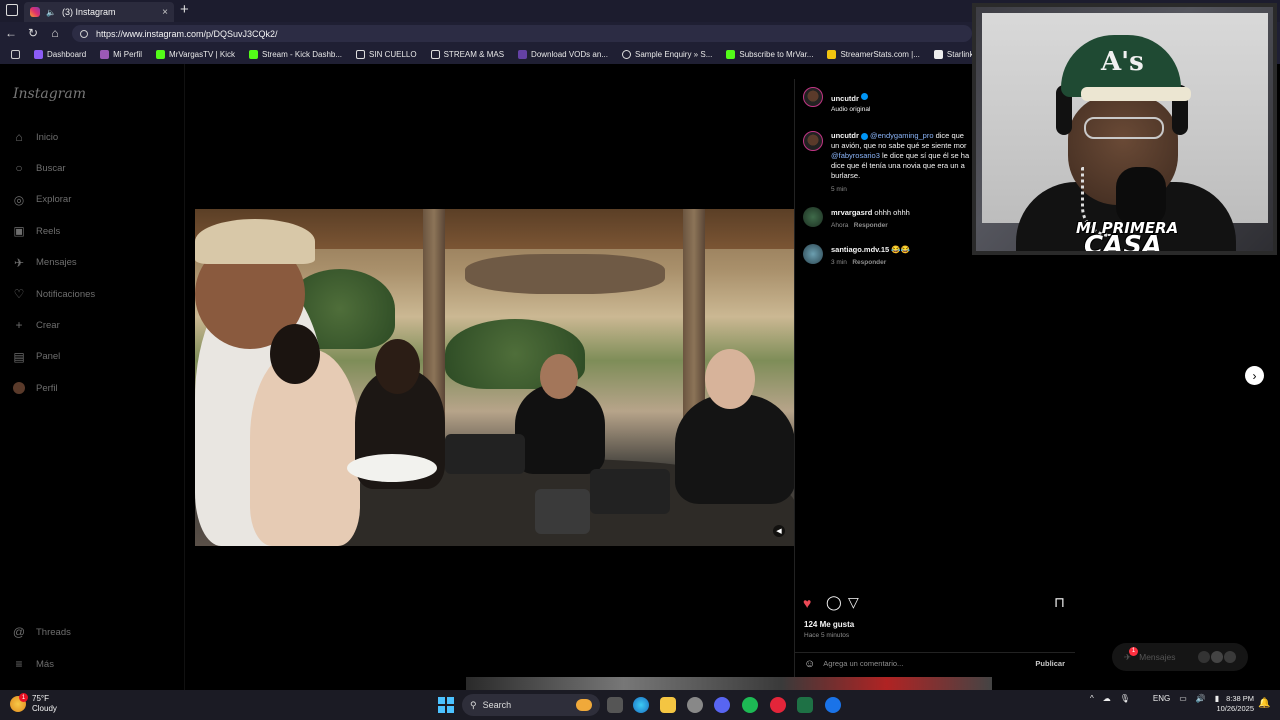 This screenshot has height=720, width=1280. What do you see at coordinates (813, 141) in the screenshot?
I see `caption-avatar` at bounding box center [813, 141].